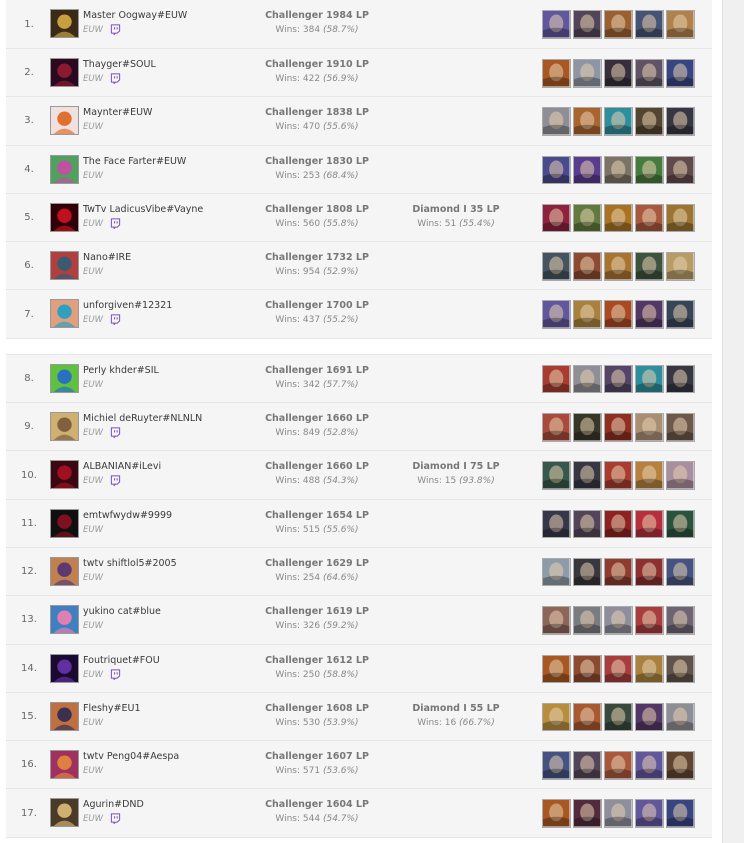  I want to click on player-name-link: Thayger#SOUL, so click(119, 64).